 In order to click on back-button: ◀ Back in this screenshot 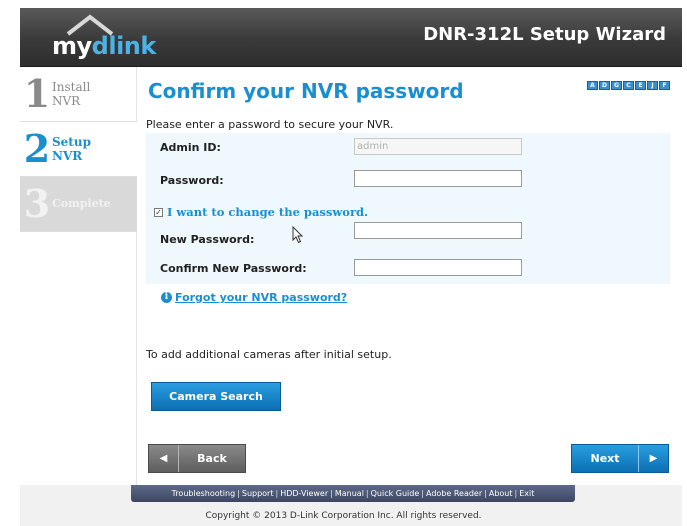, I will do `click(197, 458)`.